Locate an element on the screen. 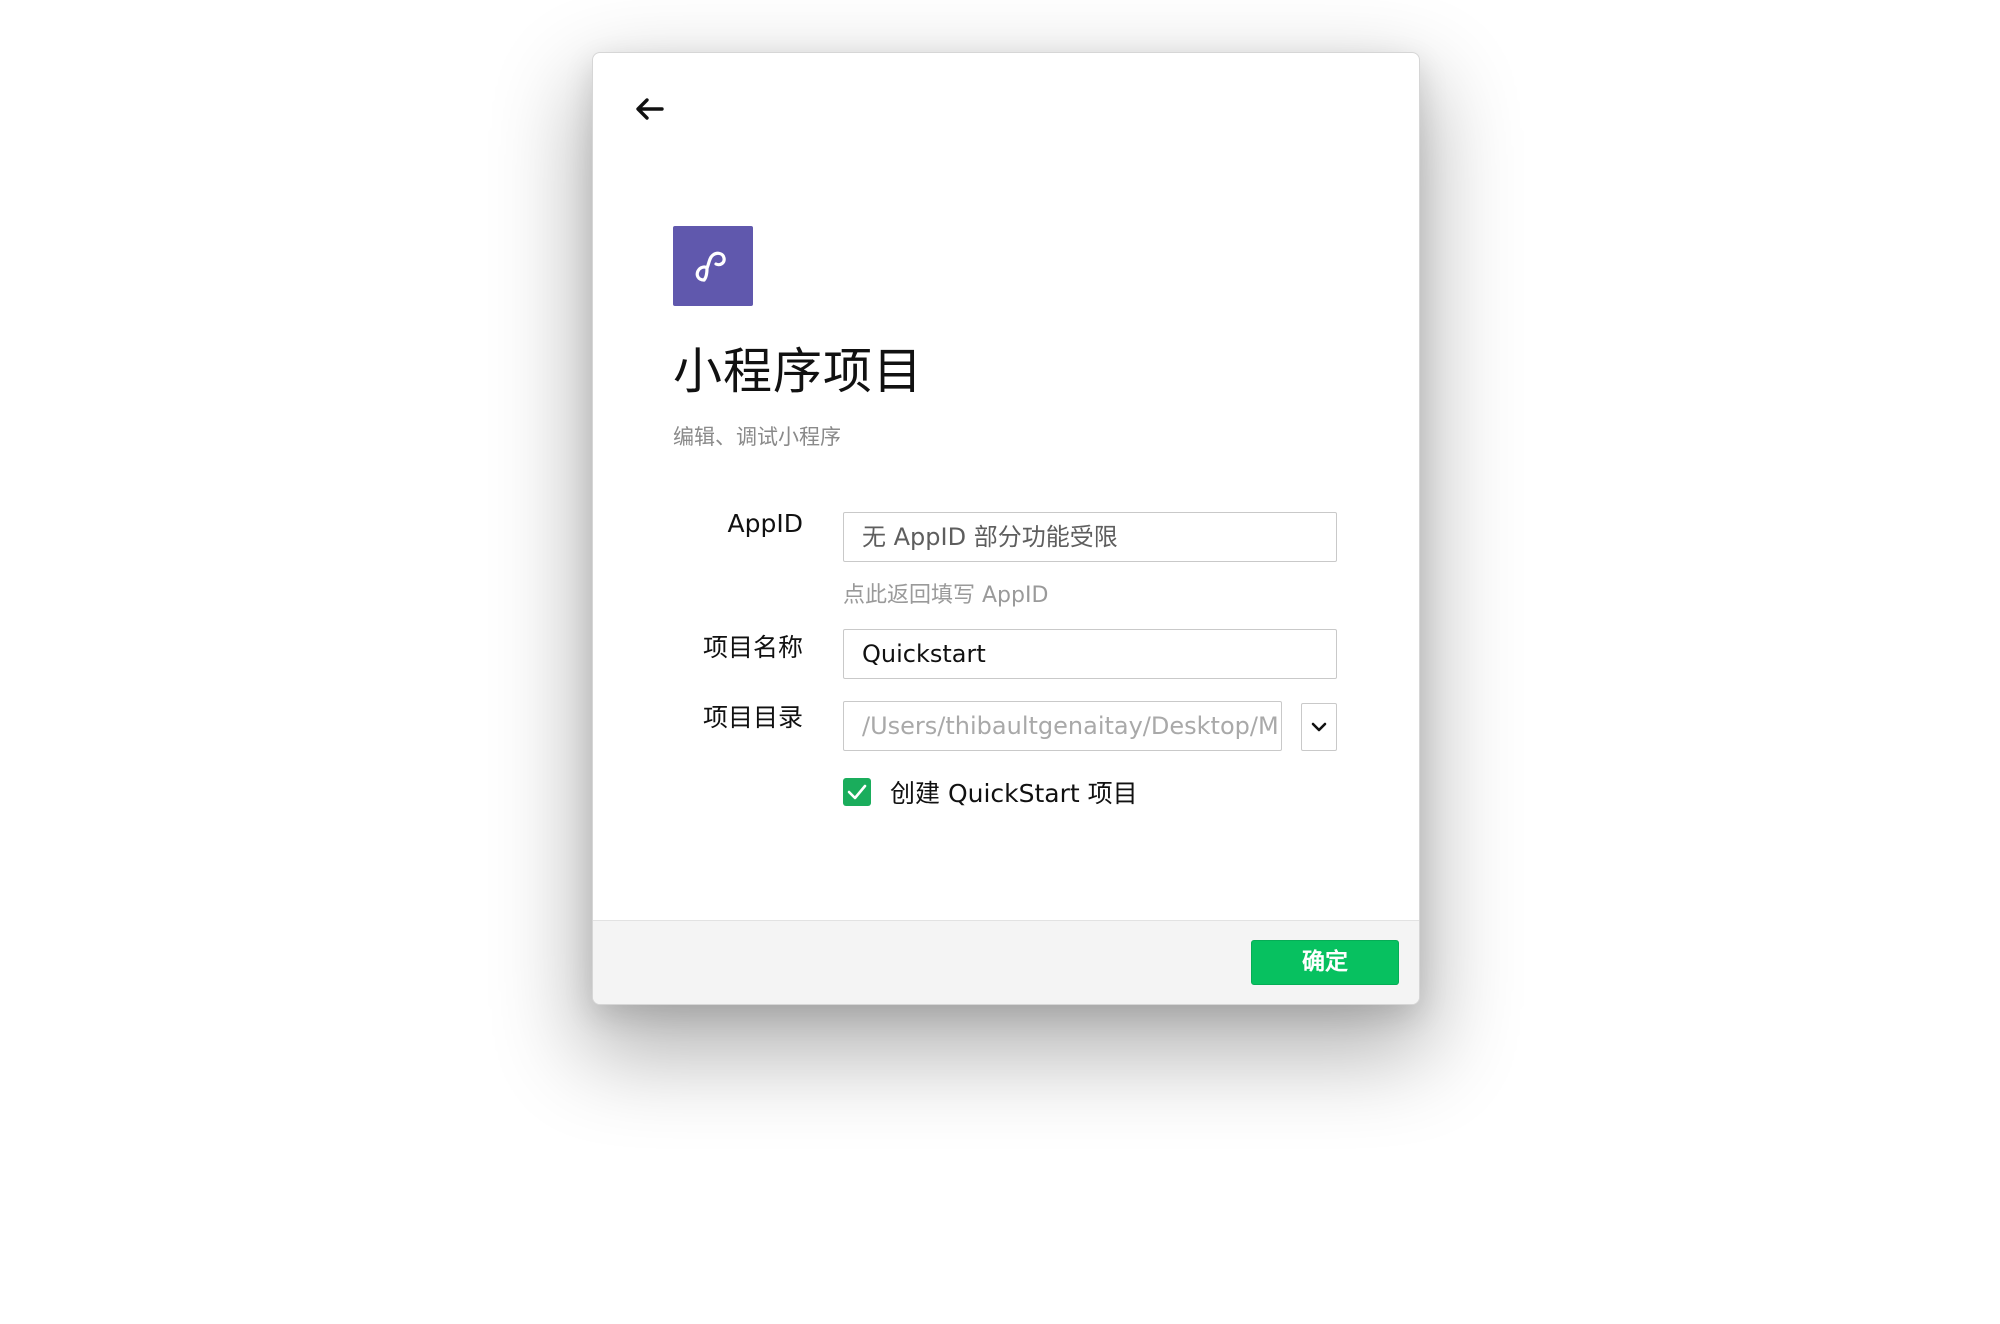 The width and height of the screenshot is (2000, 1324). mini-program-logo is located at coordinates (713, 266).